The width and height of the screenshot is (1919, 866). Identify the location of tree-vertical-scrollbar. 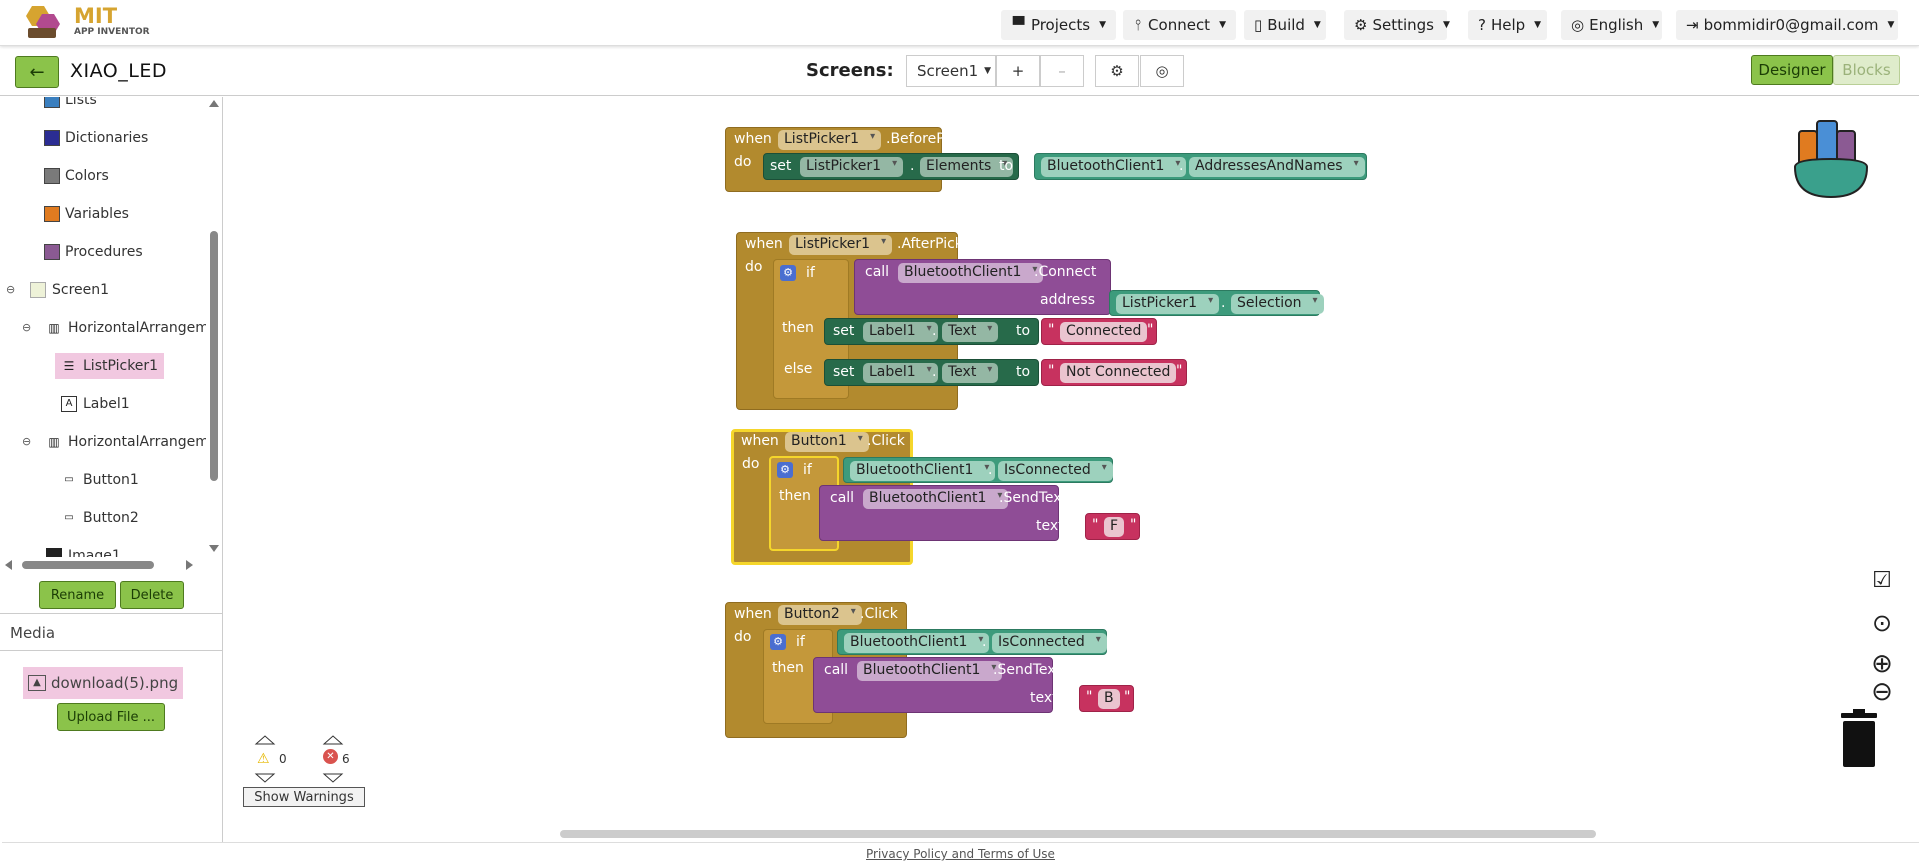
(214, 327).